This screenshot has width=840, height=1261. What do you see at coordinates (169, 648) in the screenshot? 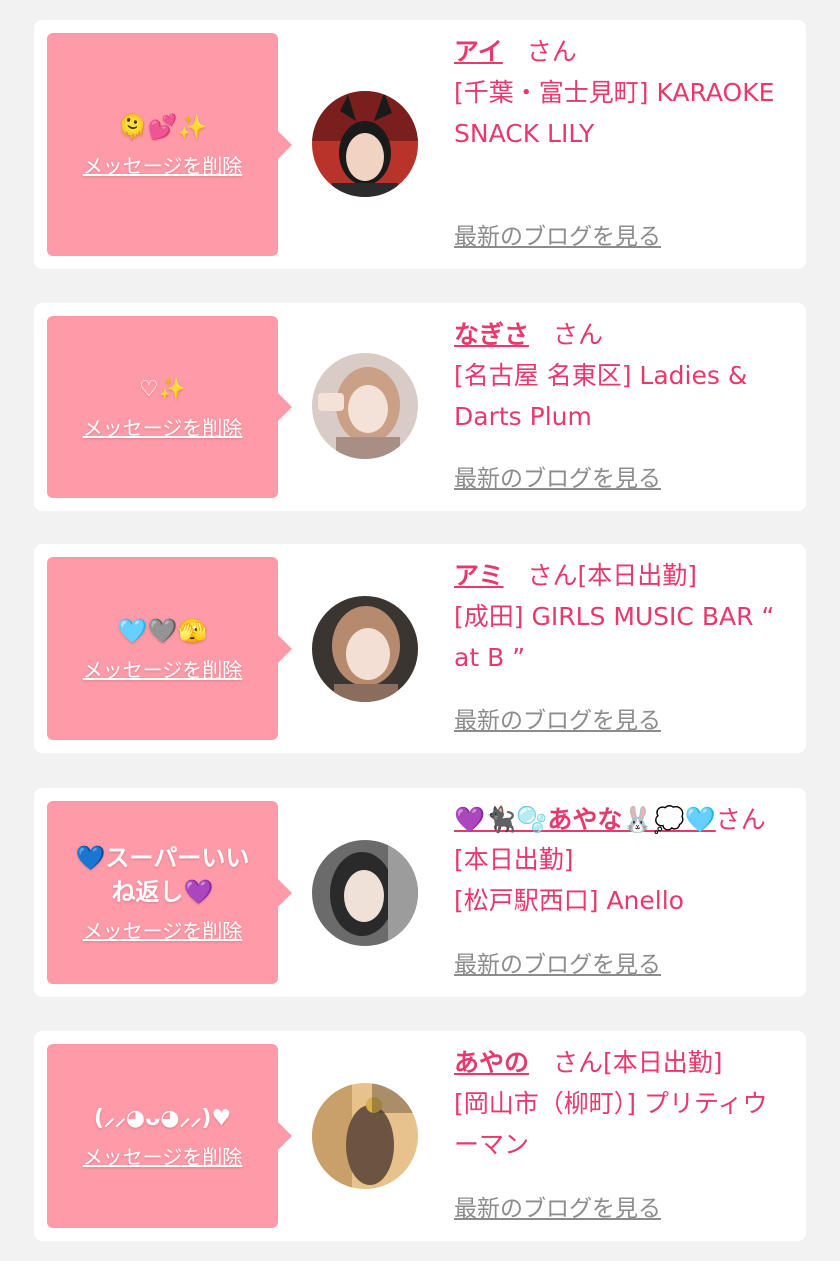
I see `message-bubble: 🩵🩶🫣 メッセージを削除` at bounding box center [169, 648].